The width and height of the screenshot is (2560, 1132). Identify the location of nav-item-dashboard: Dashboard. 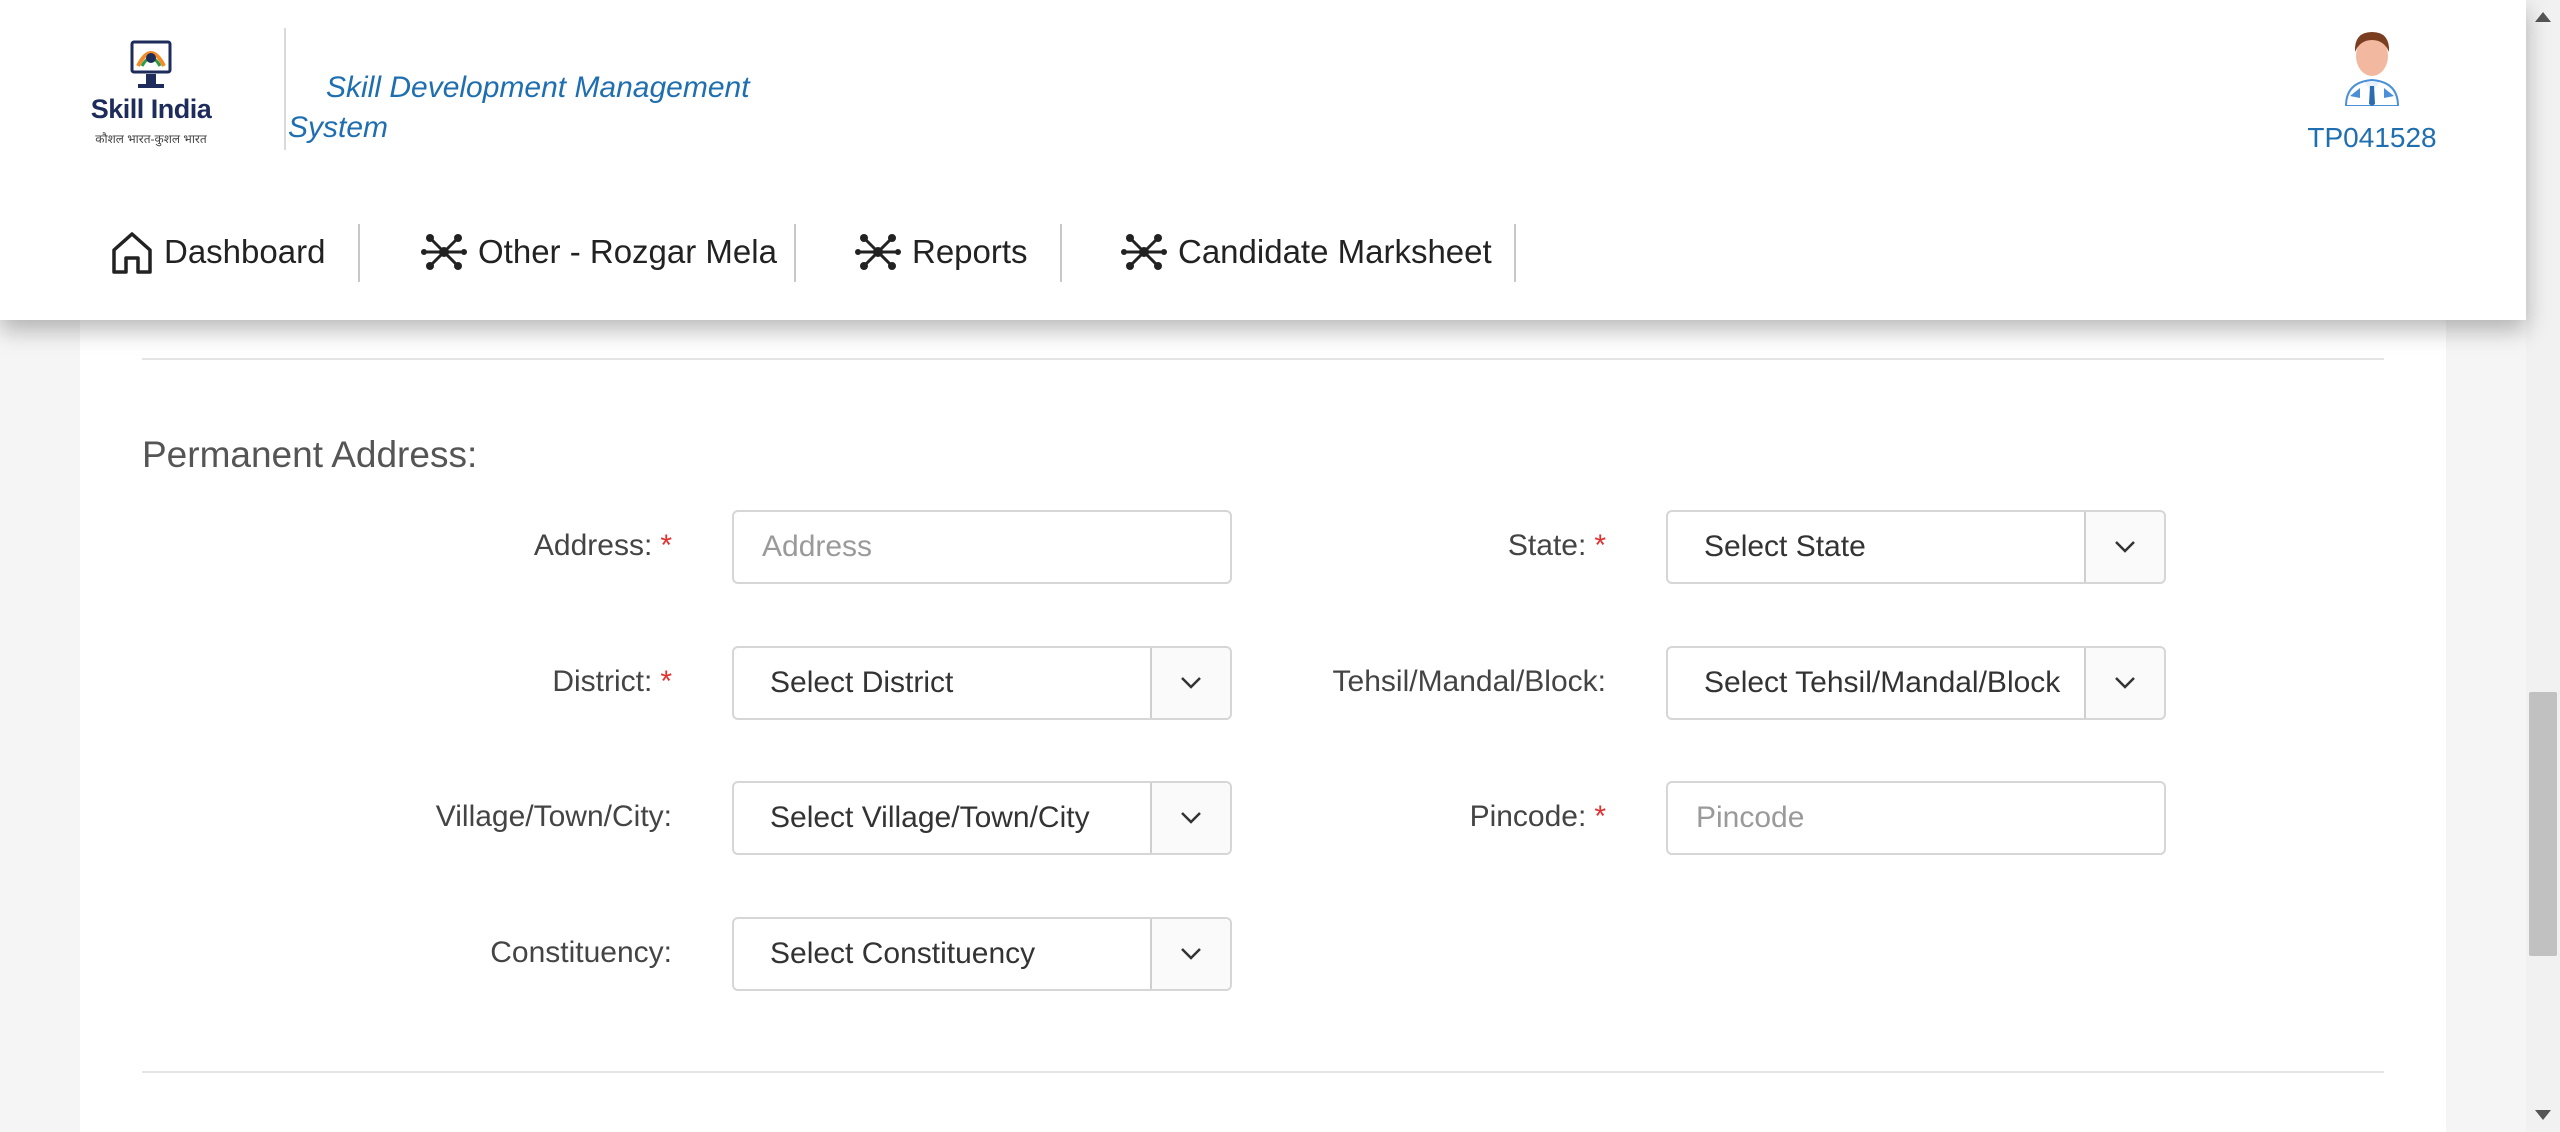
(217, 252).